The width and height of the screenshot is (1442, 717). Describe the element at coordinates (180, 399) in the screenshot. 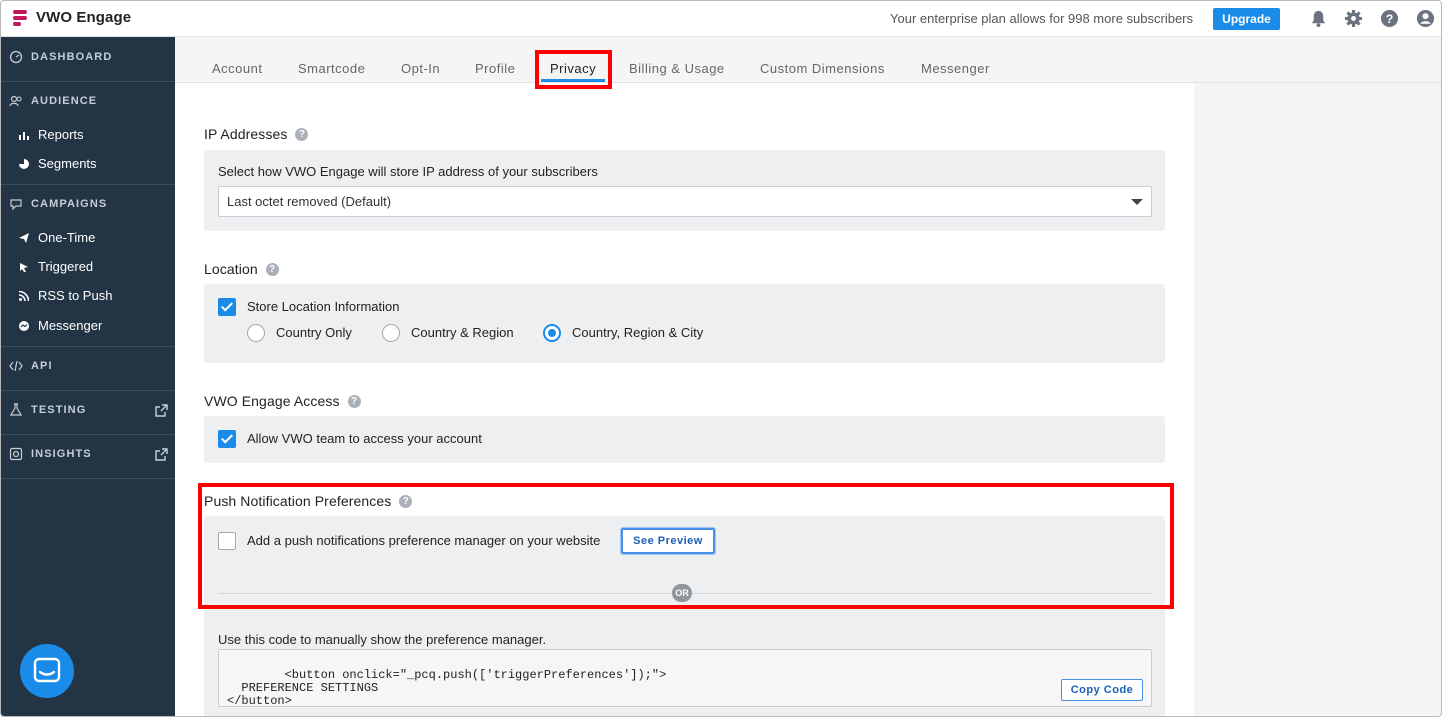

I see `content-gutter` at that location.